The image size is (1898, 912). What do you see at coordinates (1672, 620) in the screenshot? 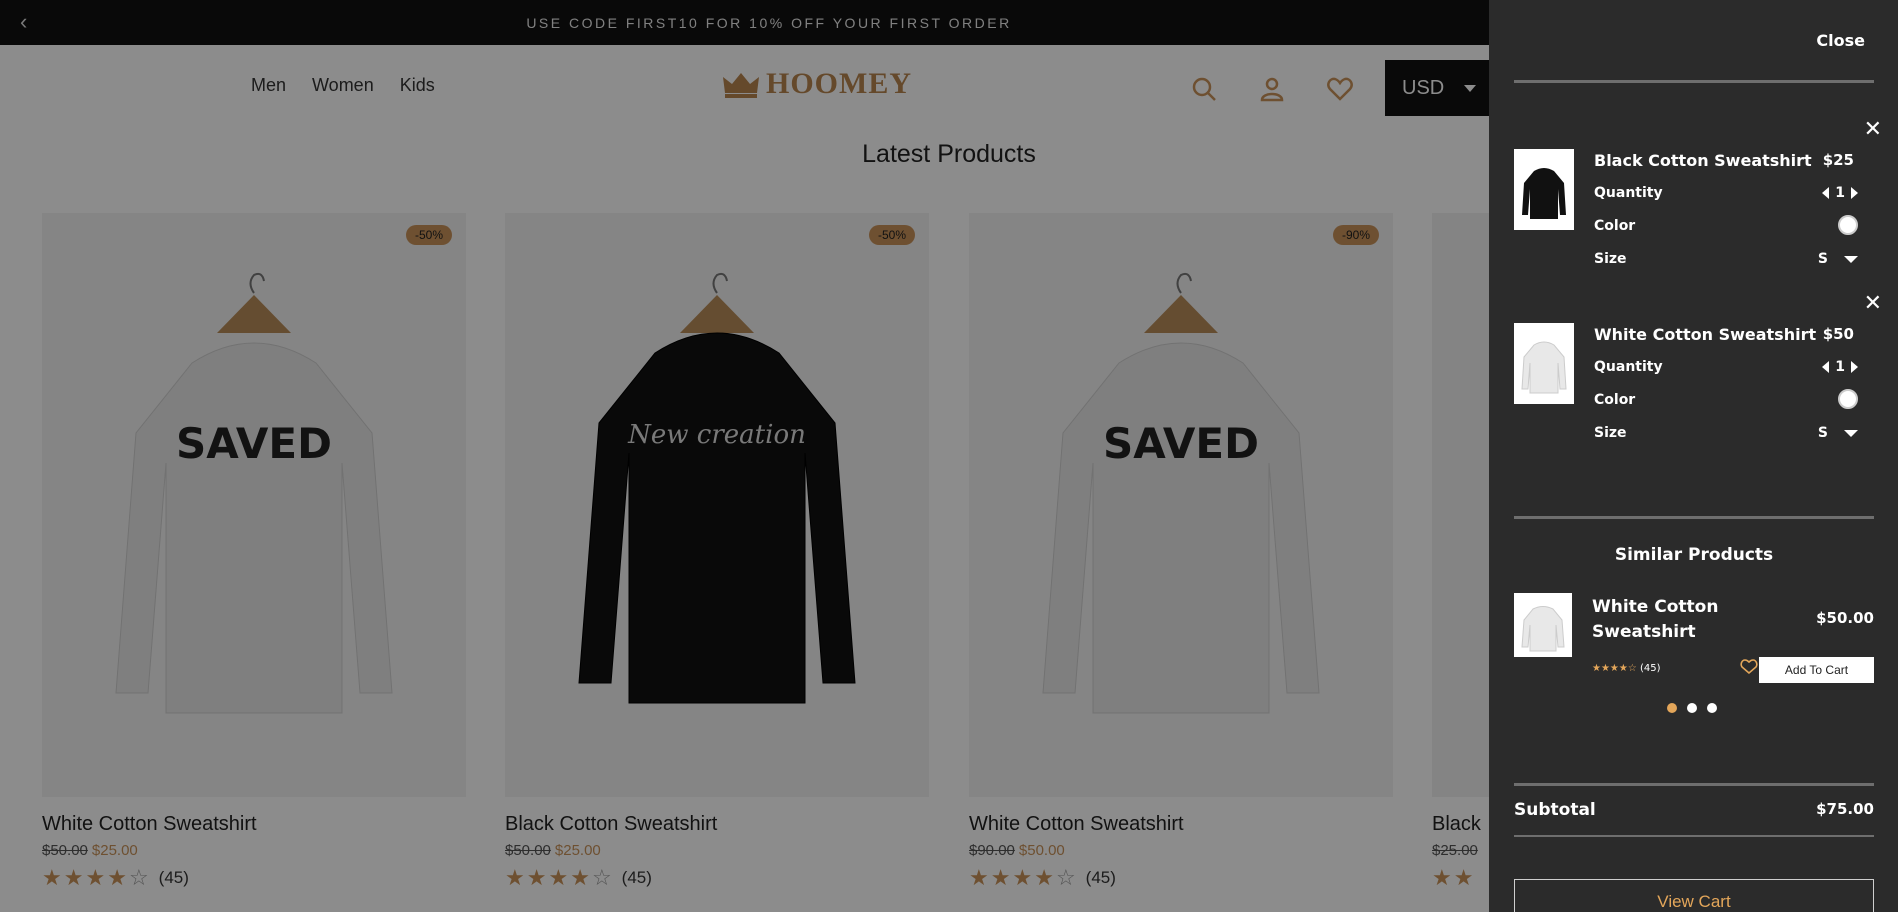
I see `similar-product-title: White Cotton Sweatshirt` at bounding box center [1672, 620].